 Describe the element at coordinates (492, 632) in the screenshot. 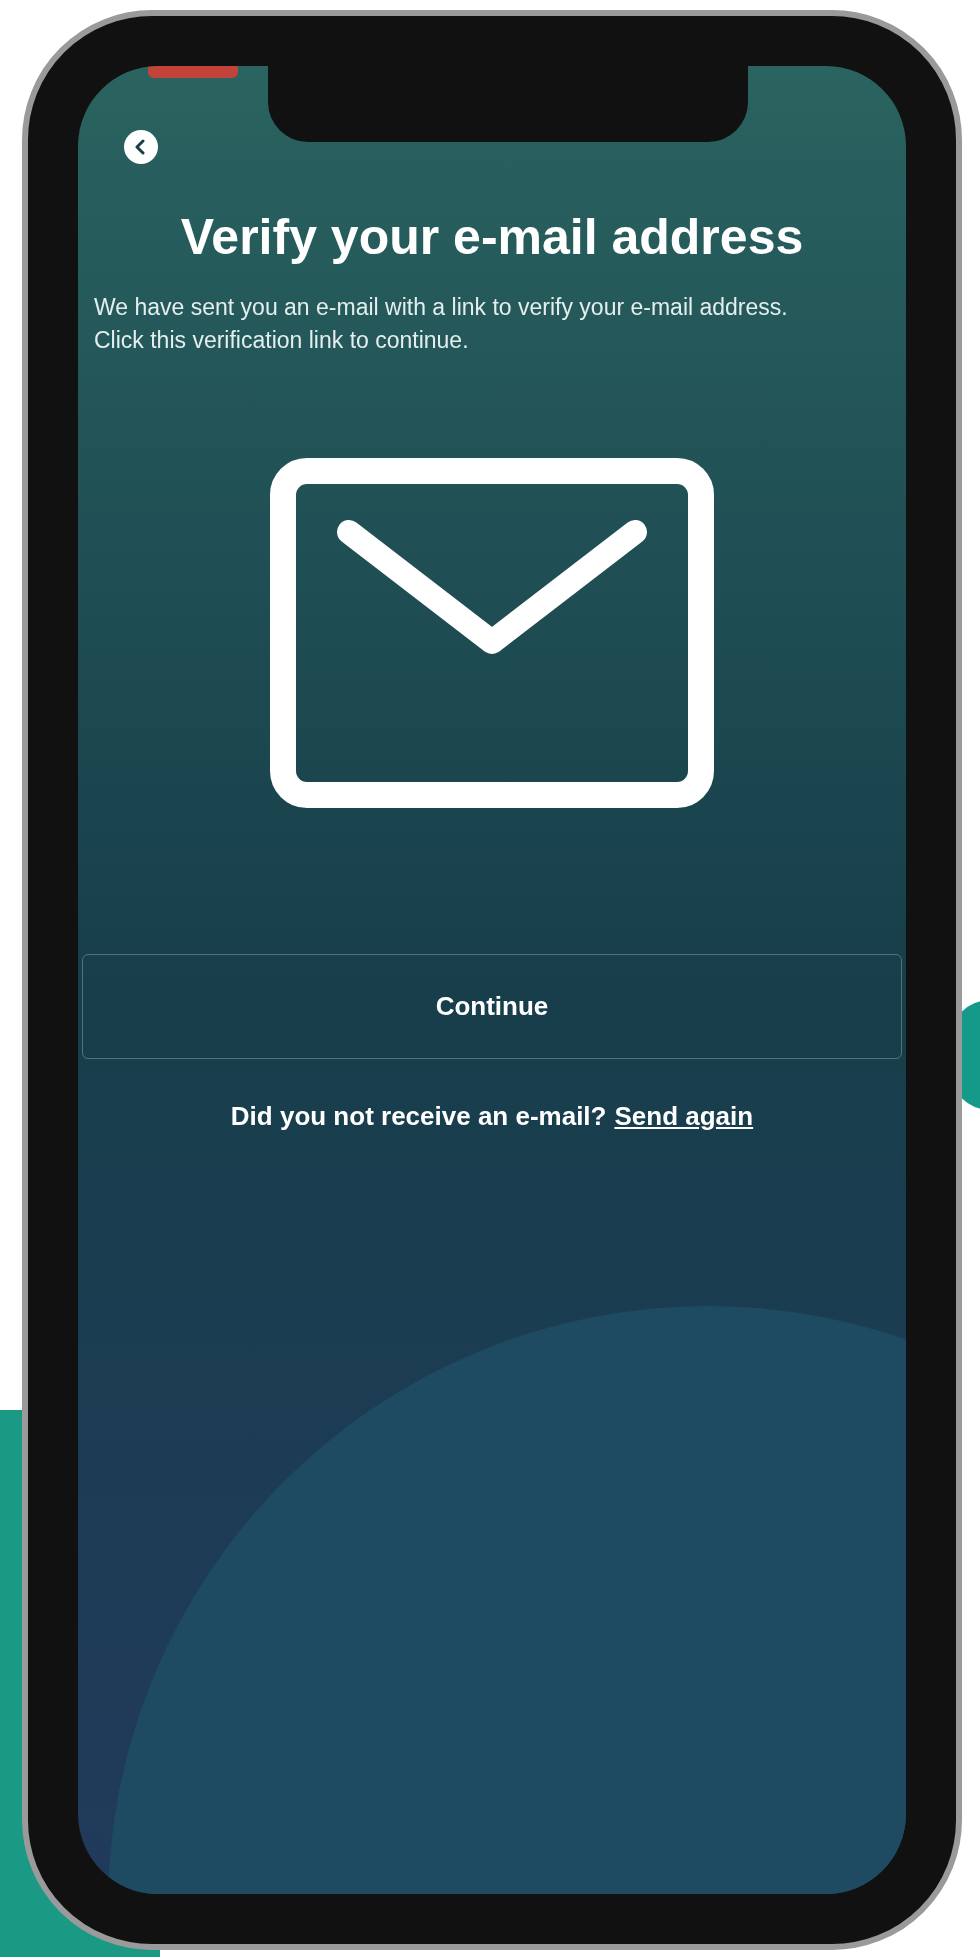

I see `envelope-icon` at that location.